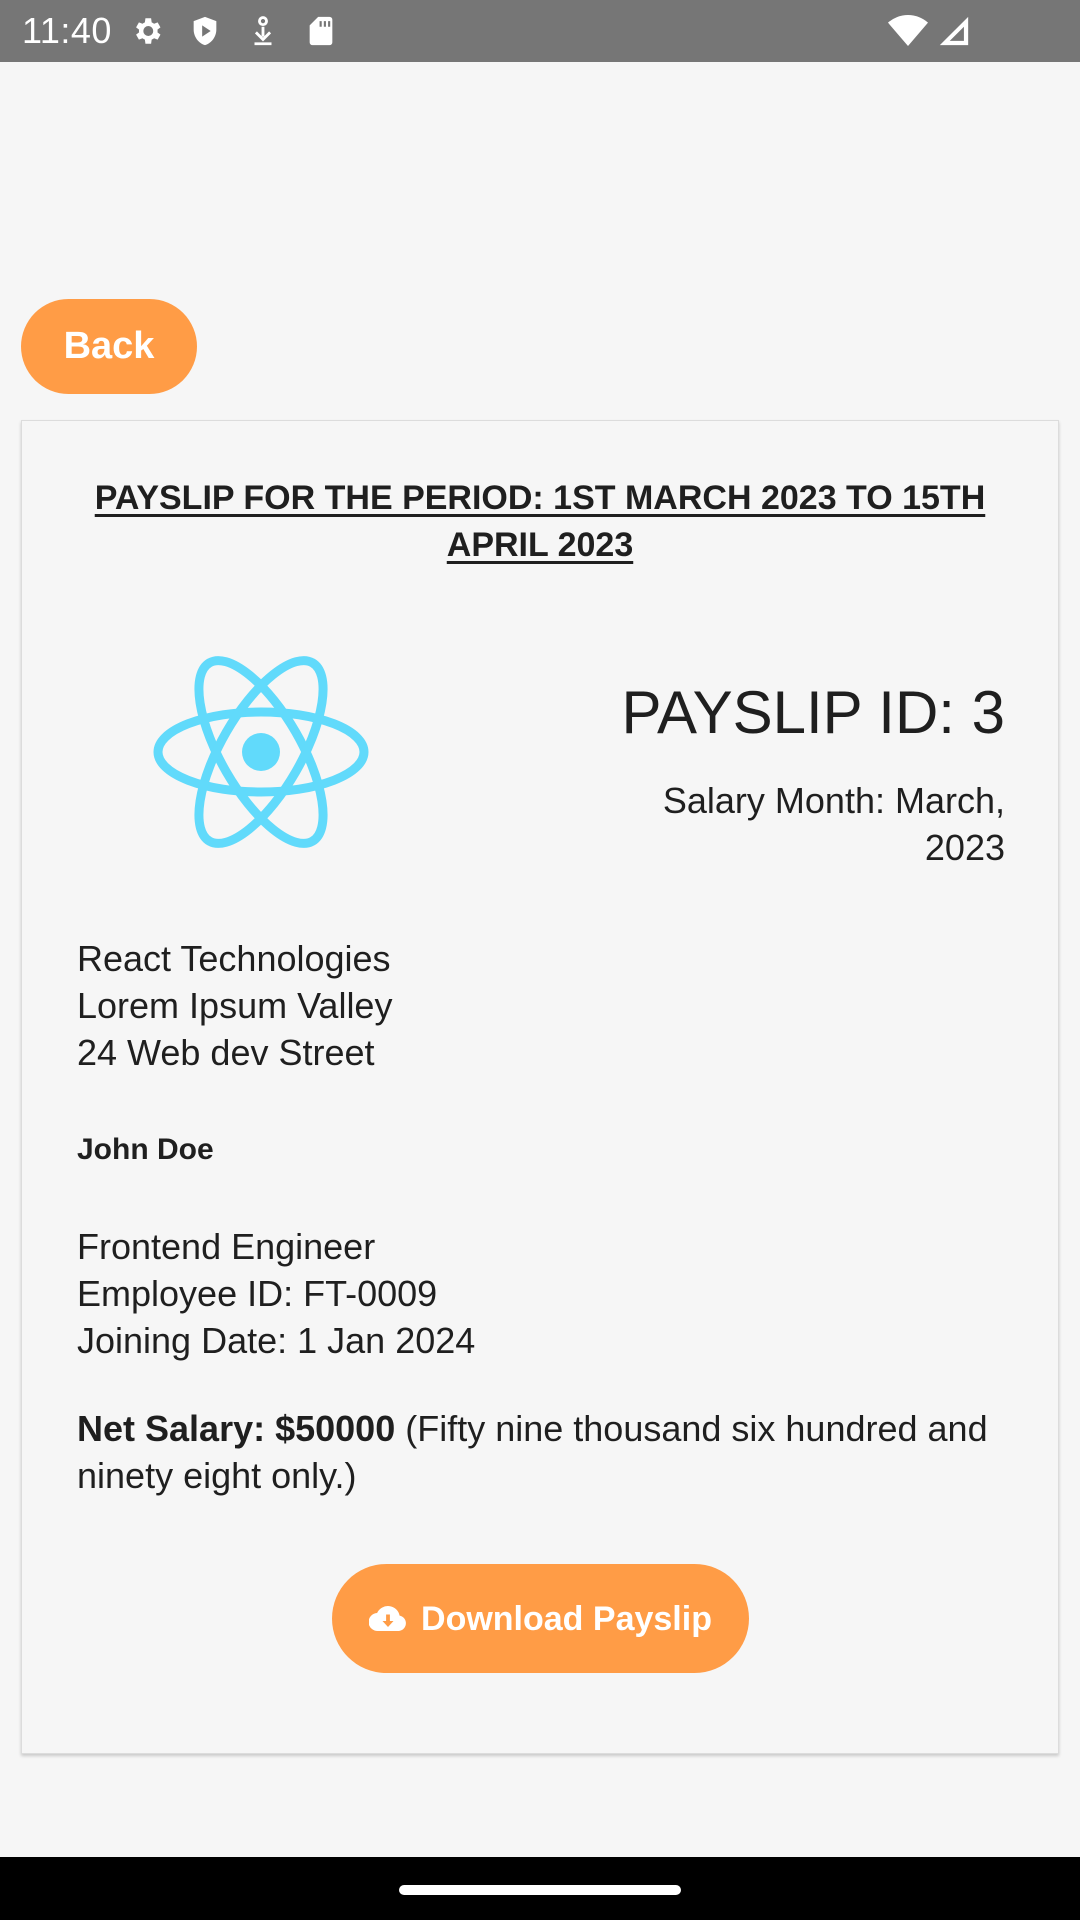 This screenshot has height=1920, width=1080. What do you see at coordinates (908, 31) in the screenshot?
I see `wifi-icon` at bounding box center [908, 31].